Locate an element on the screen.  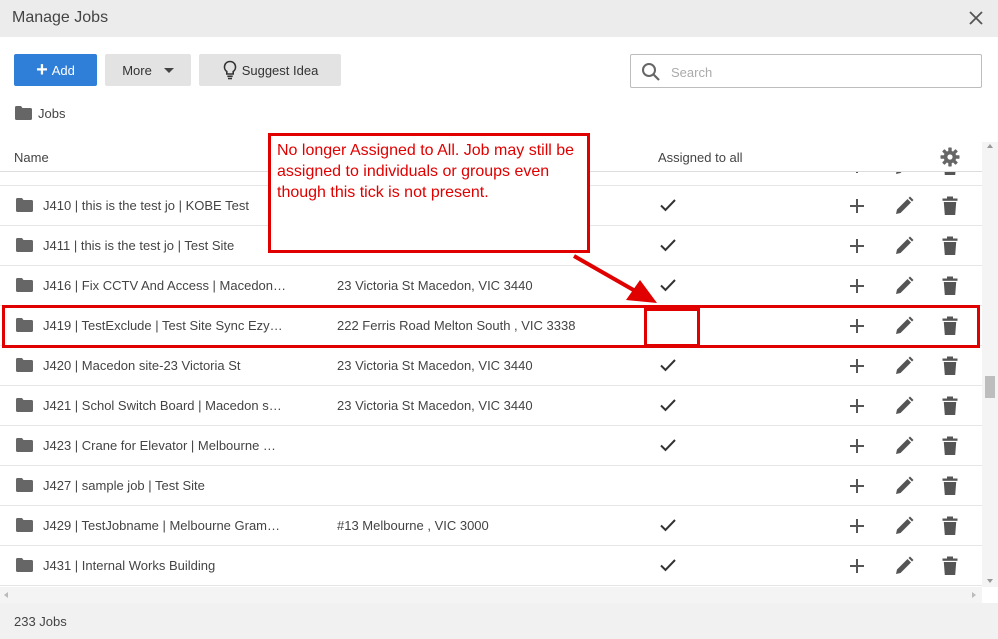
title-bar: Manage Jobs is located at coordinates (499, 18).